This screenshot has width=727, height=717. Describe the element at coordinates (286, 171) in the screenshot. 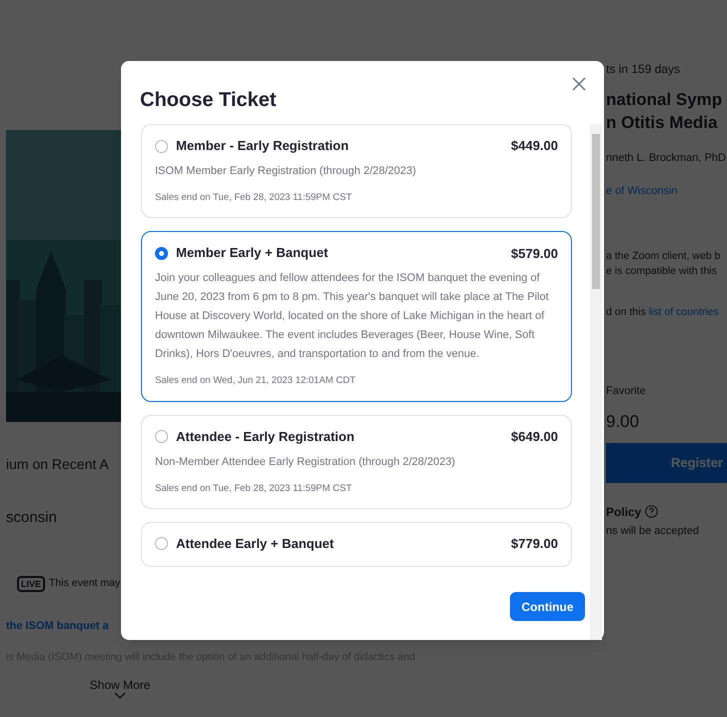

I see `ticket-description: ISOM Member Early Registration (through 2/28/2023)` at that location.